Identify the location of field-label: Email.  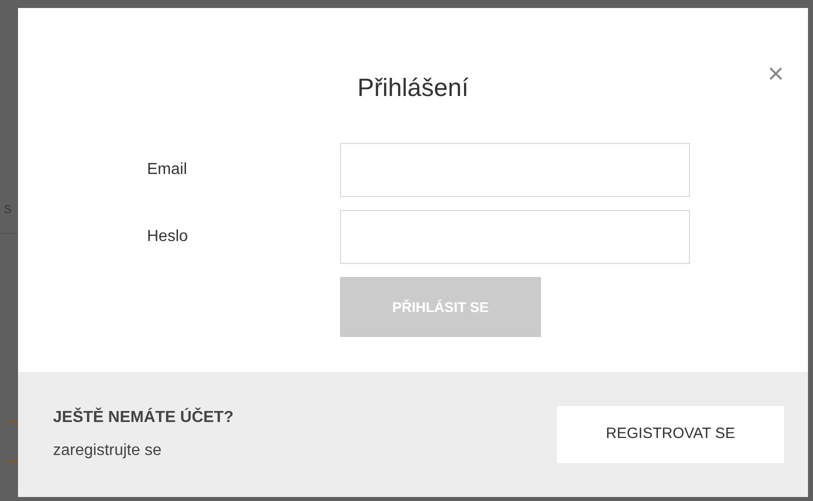
(167, 170).